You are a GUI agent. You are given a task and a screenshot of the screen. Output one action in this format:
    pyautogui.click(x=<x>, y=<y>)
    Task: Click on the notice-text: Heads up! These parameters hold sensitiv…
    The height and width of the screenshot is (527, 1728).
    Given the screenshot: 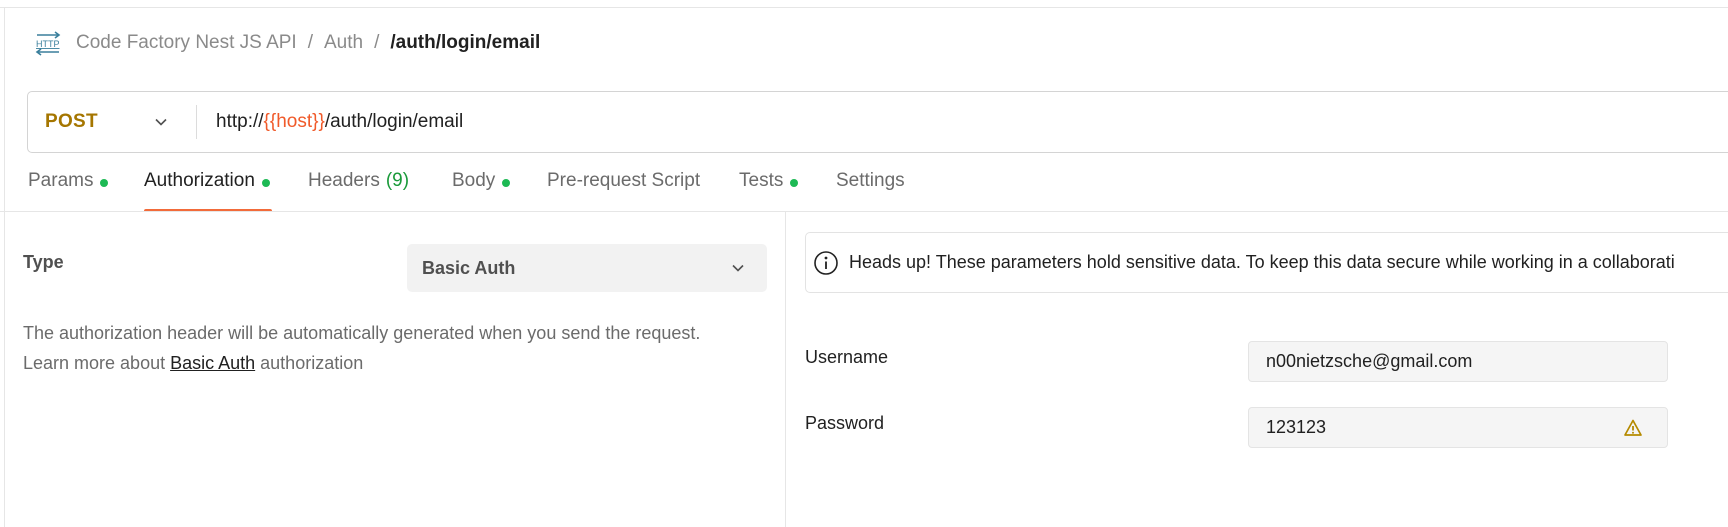 What is the action you would take?
    pyautogui.click(x=1262, y=262)
    